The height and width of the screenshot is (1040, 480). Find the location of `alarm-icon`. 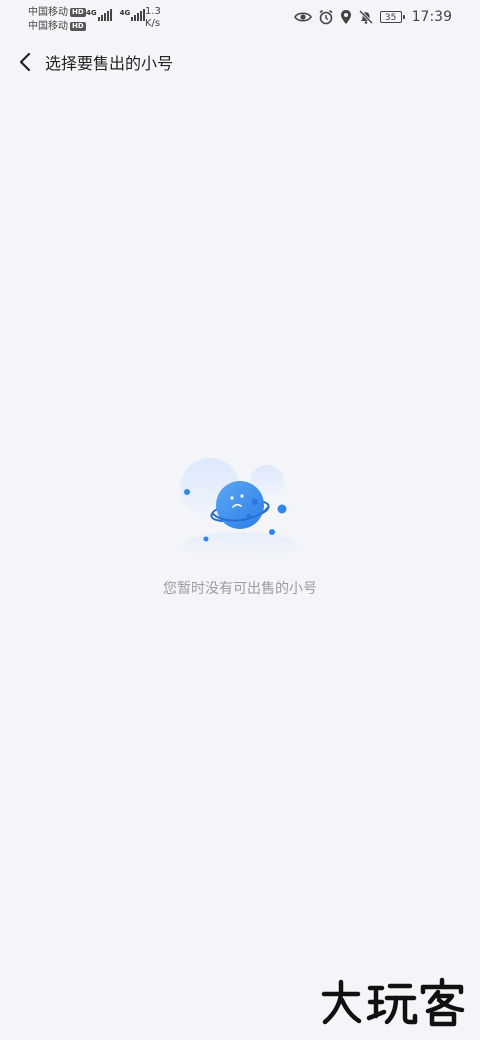

alarm-icon is located at coordinates (326, 17).